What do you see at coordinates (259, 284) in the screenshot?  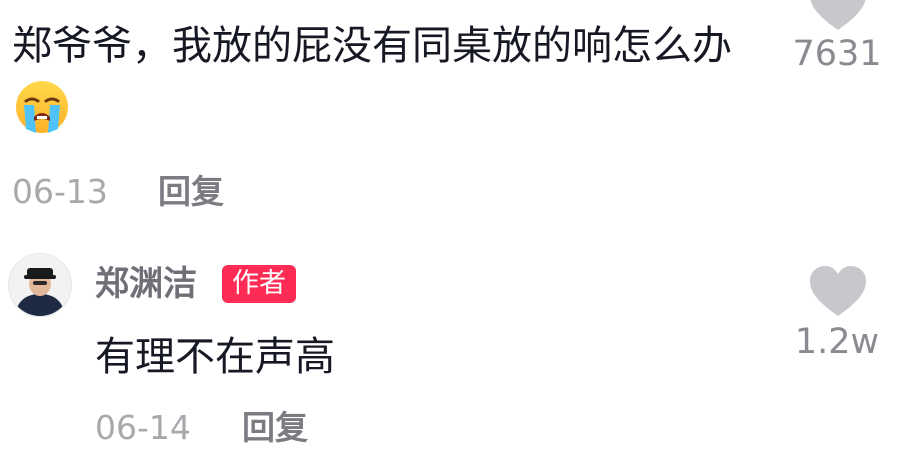 I see `author-badge: 作者` at bounding box center [259, 284].